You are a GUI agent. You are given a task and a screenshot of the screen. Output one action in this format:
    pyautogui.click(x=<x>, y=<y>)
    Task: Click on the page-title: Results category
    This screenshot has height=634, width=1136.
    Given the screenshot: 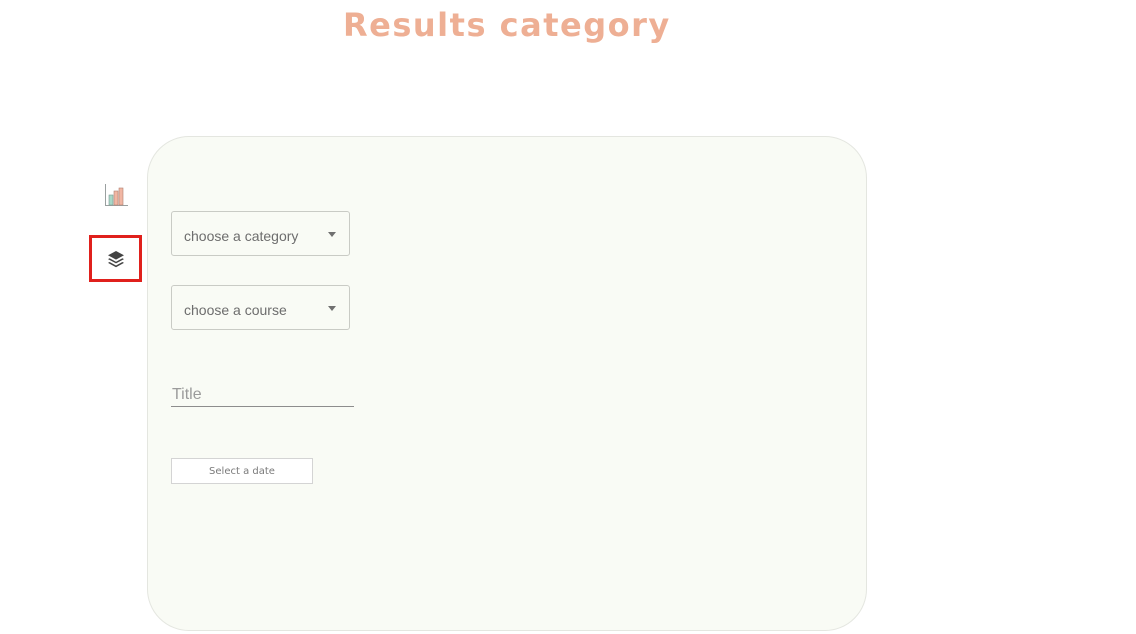 What is the action you would take?
    pyautogui.click(x=507, y=25)
    